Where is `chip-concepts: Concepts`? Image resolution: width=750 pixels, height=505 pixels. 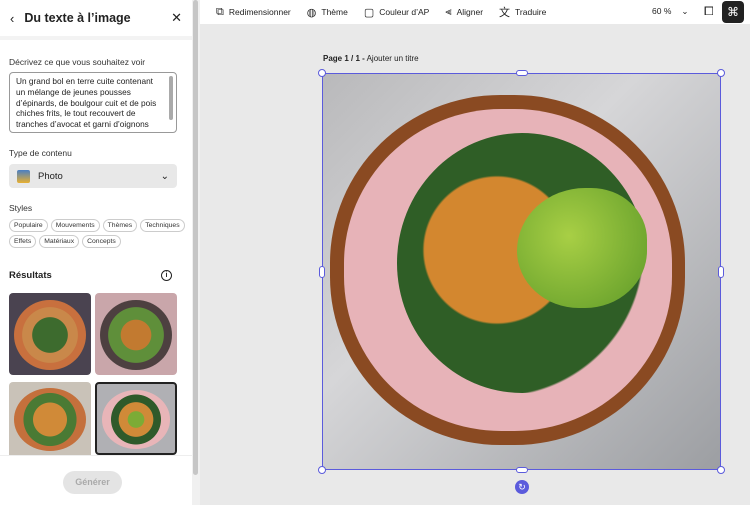 chip-concepts: Concepts is located at coordinates (101, 241).